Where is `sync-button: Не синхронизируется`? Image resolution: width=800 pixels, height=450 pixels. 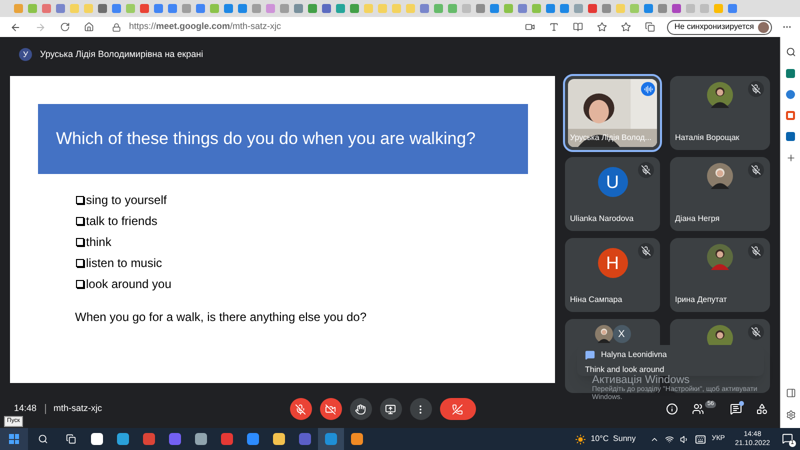
sync-button: Не синхронизируется is located at coordinates (719, 27).